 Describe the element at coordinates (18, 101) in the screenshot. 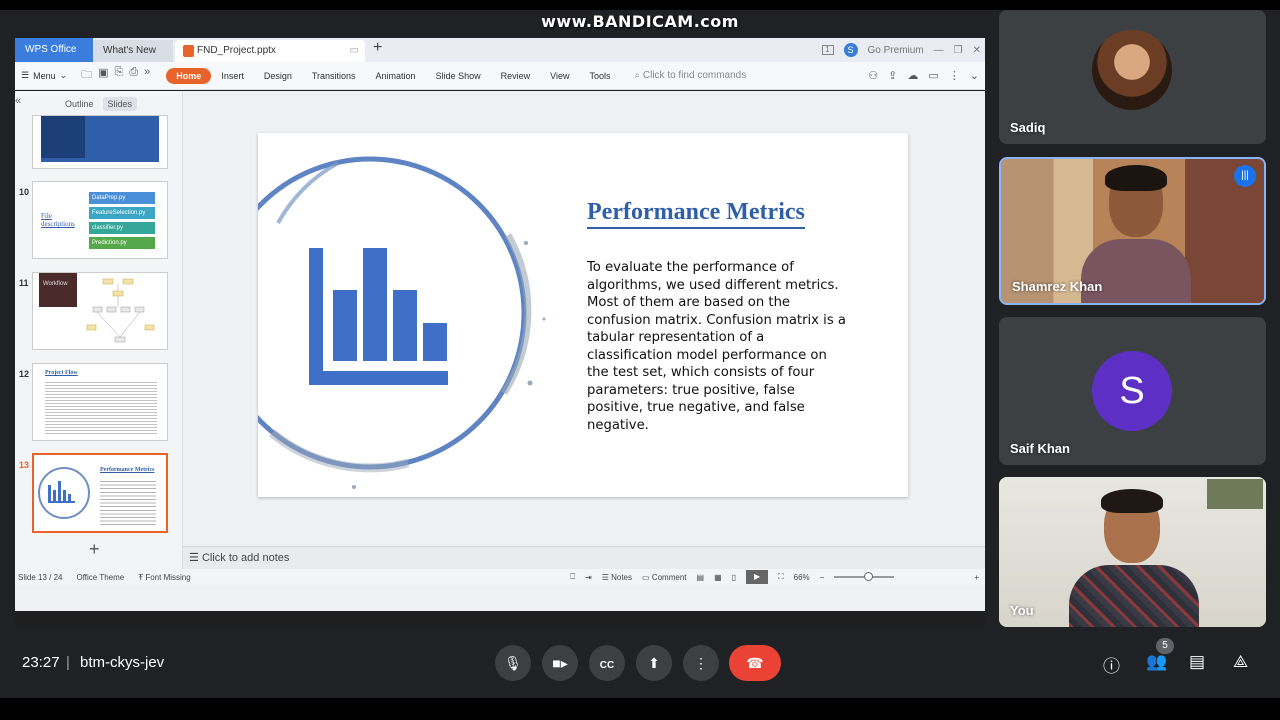

I see `collapse-panel-icon: «` at that location.